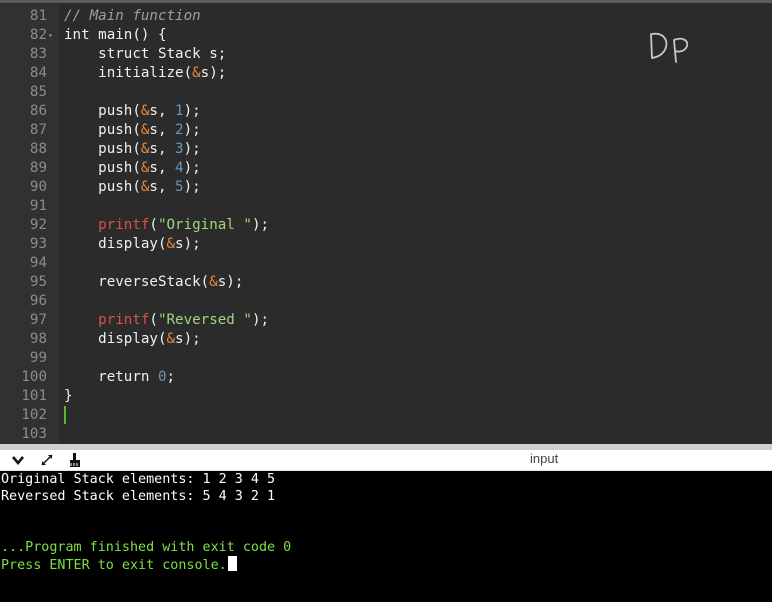 Image resolution: width=772 pixels, height=602 pixels. What do you see at coordinates (38, 263) in the screenshot?
I see `line-number: 94` at bounding box center [38, 263].